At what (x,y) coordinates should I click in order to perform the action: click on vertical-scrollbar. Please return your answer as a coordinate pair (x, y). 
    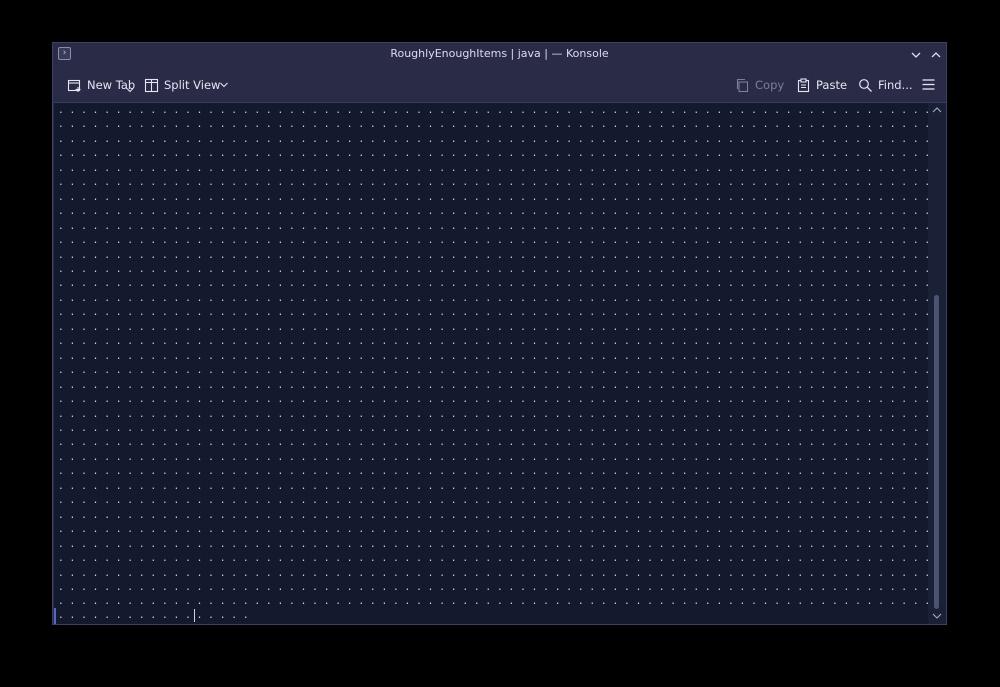
    Looking at the image, I should click on (937, 363).